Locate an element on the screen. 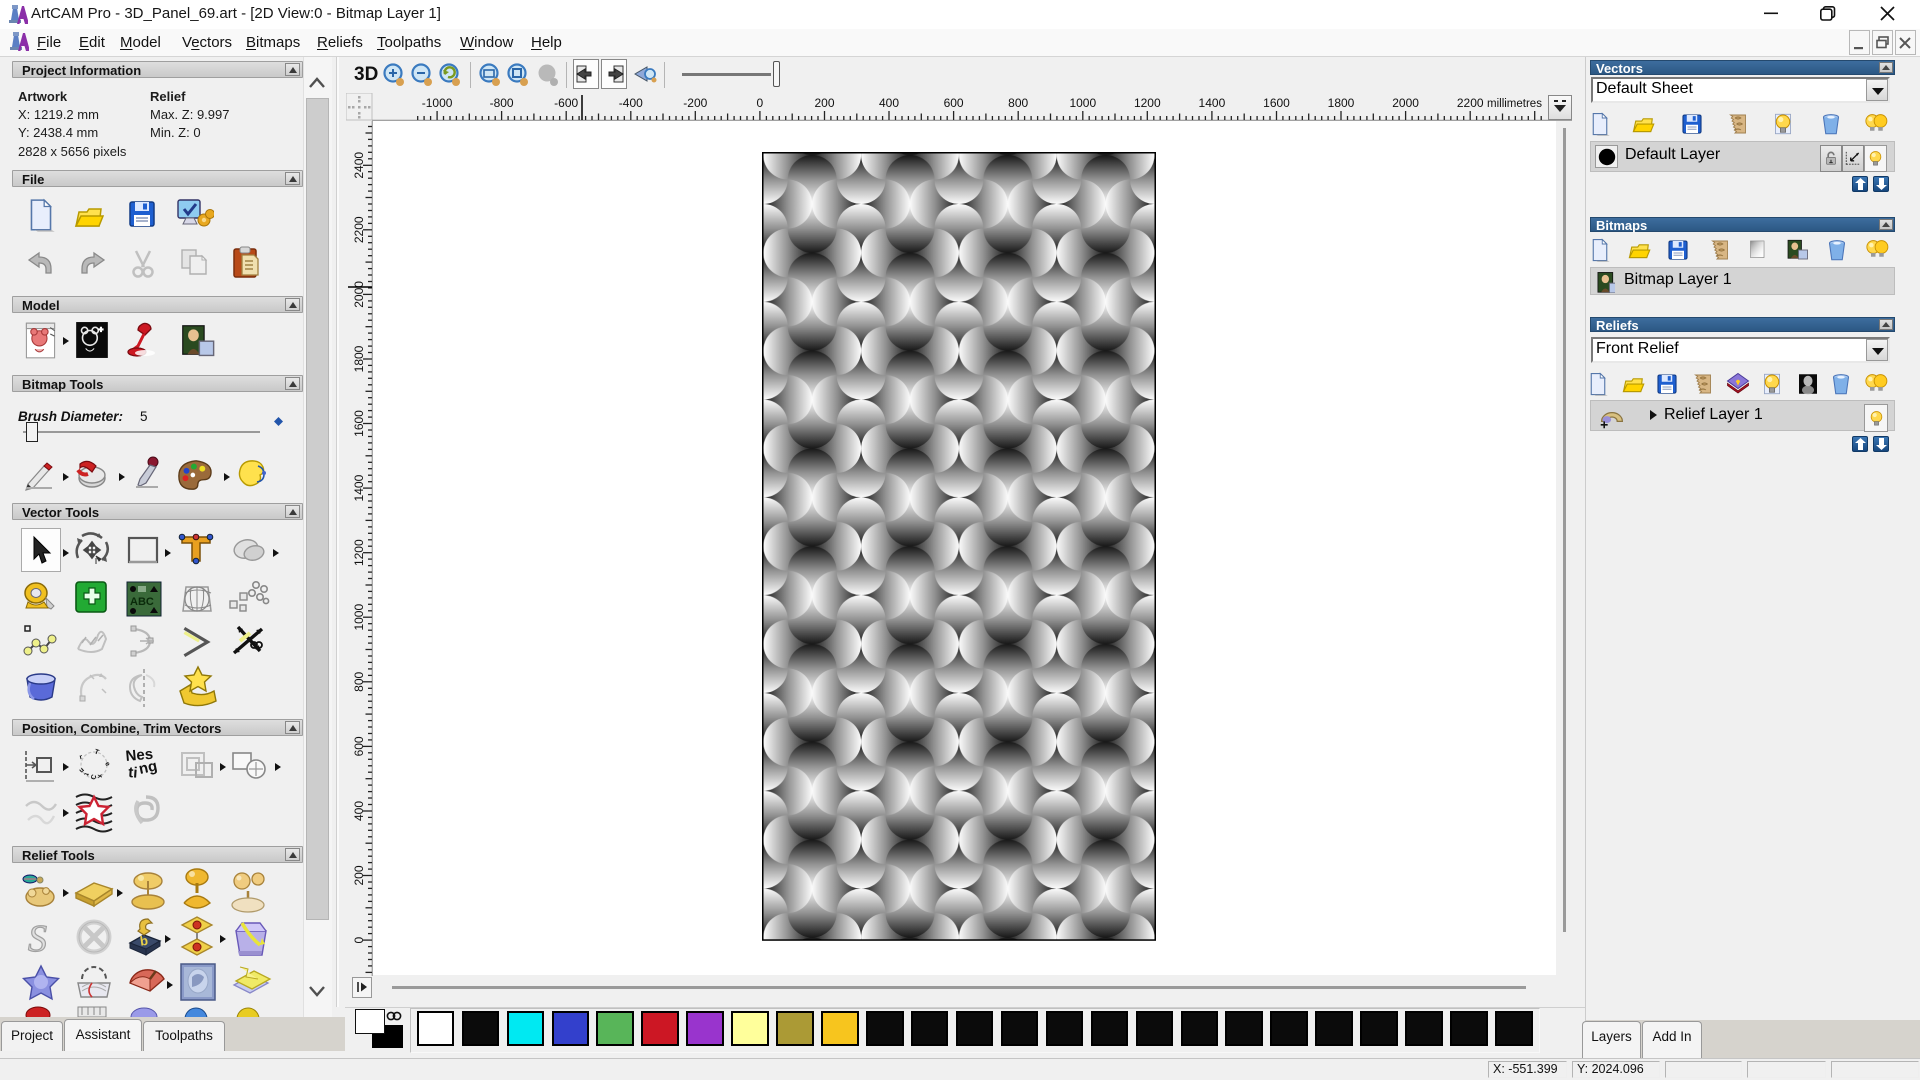 Image resolution: width=1920 pixels, height=1080 pixels. svg-text: millimetres is located at coordinates (1514, 104).